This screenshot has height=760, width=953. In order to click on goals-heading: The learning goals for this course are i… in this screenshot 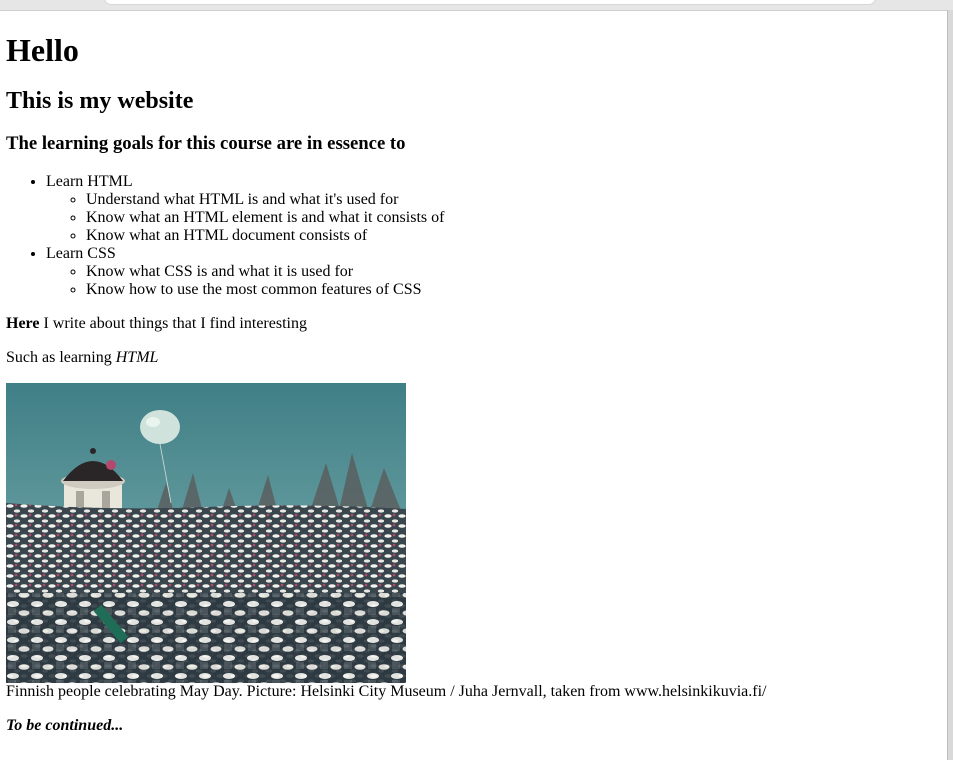, I will do `click(206, 143)`.